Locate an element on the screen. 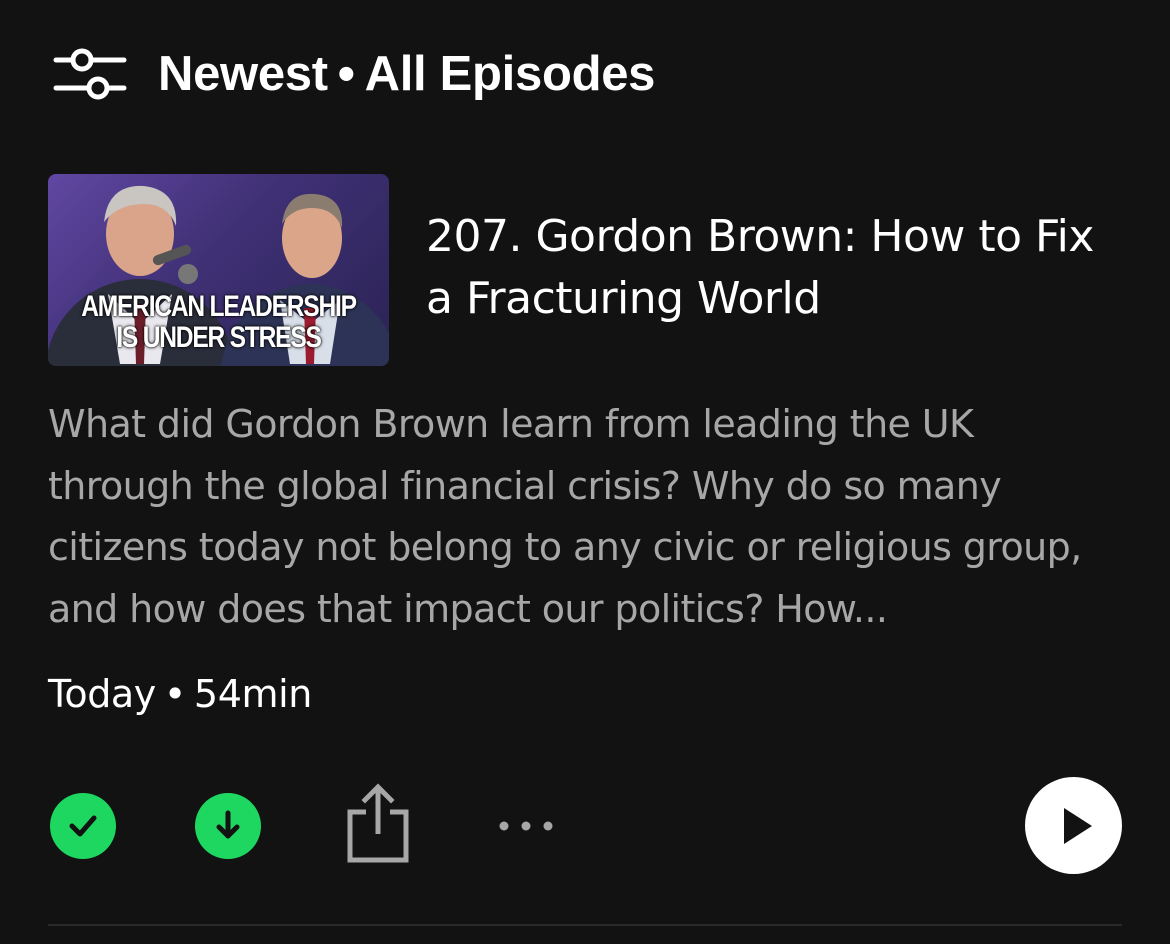 This screenshot has height=944, width=1170. download-arrow-icon is located at coordinates (228, 824).